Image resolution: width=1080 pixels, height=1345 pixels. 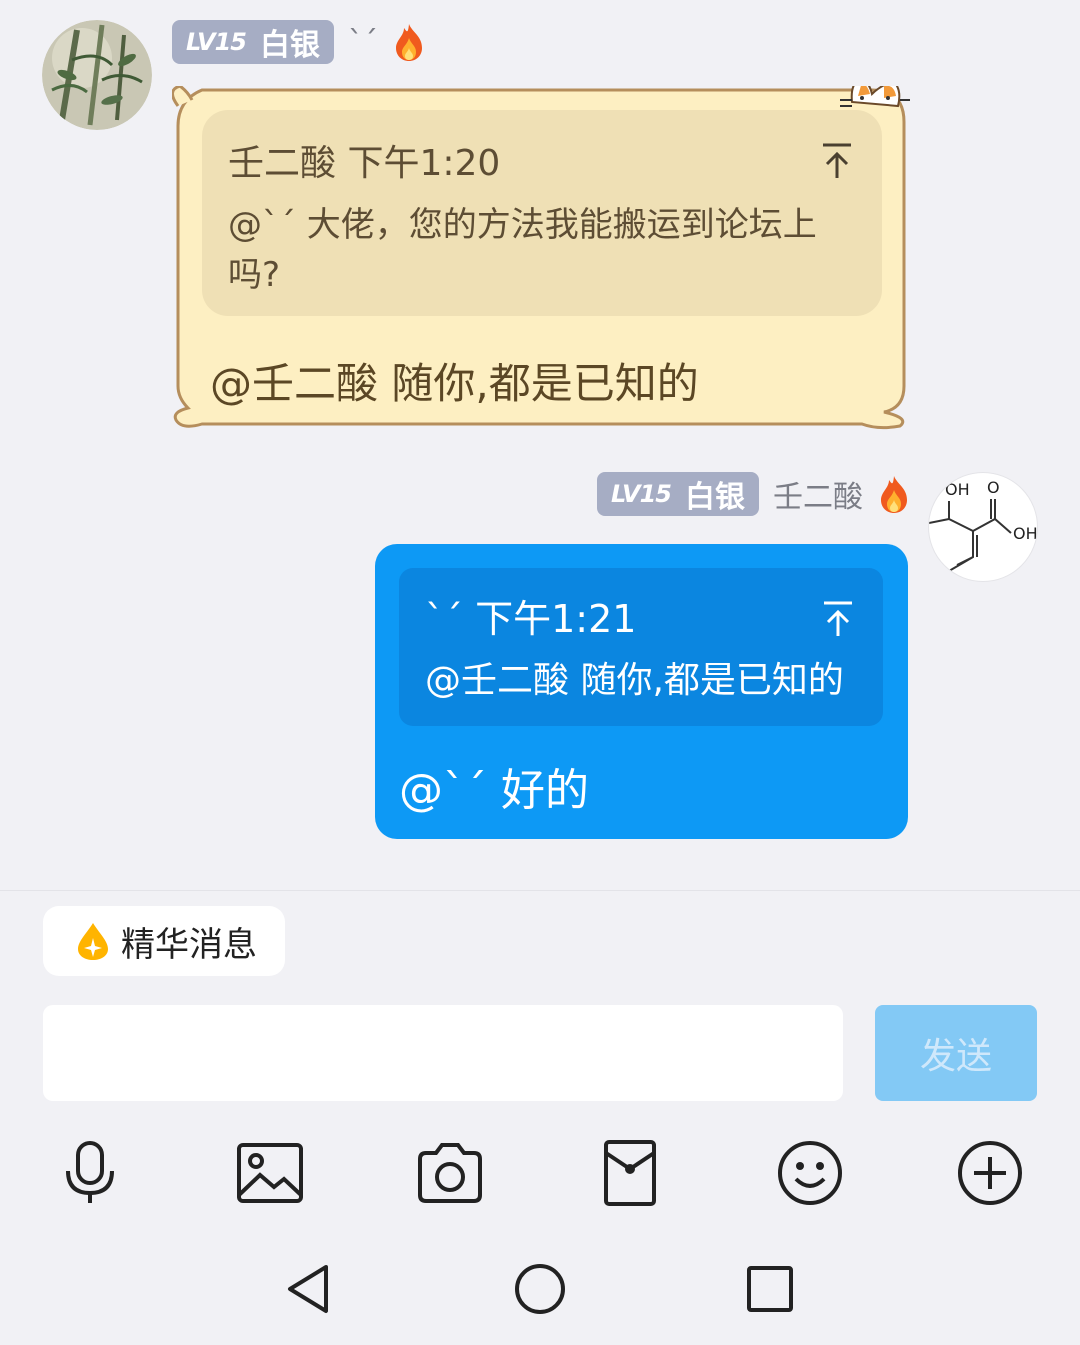 I want to click on message-text: @壬二酸 随你,都是已知的, so click(x=454, y=383).